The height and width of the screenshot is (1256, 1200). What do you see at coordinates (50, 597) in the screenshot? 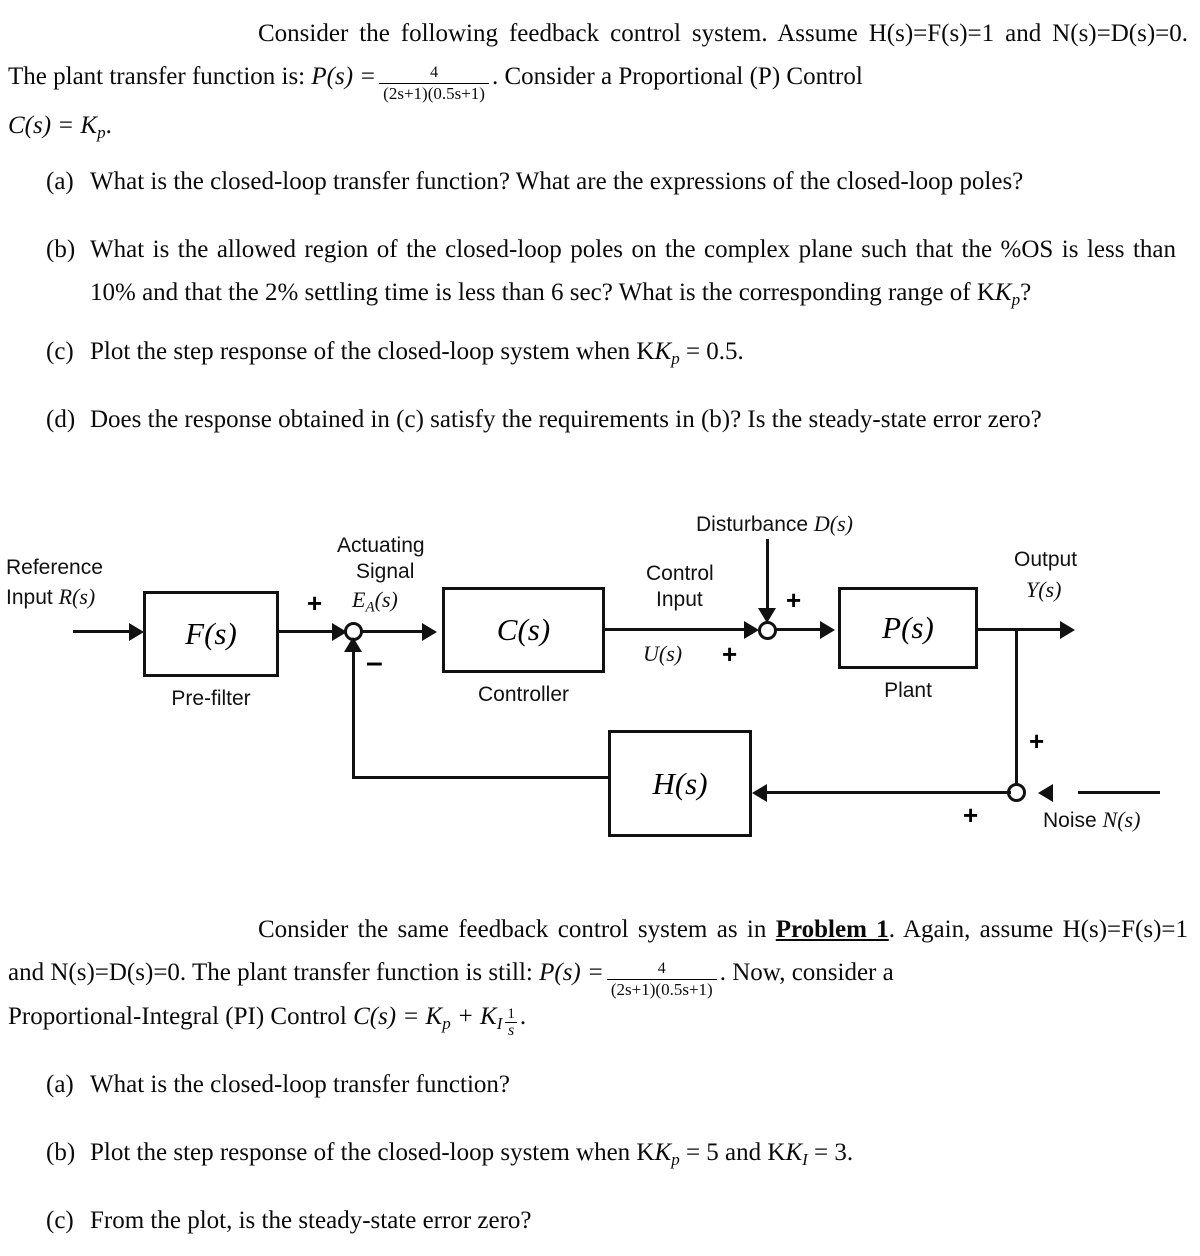
I see `reference-input-symbol-line: Input R(s)` at bounding box center [50, 597].